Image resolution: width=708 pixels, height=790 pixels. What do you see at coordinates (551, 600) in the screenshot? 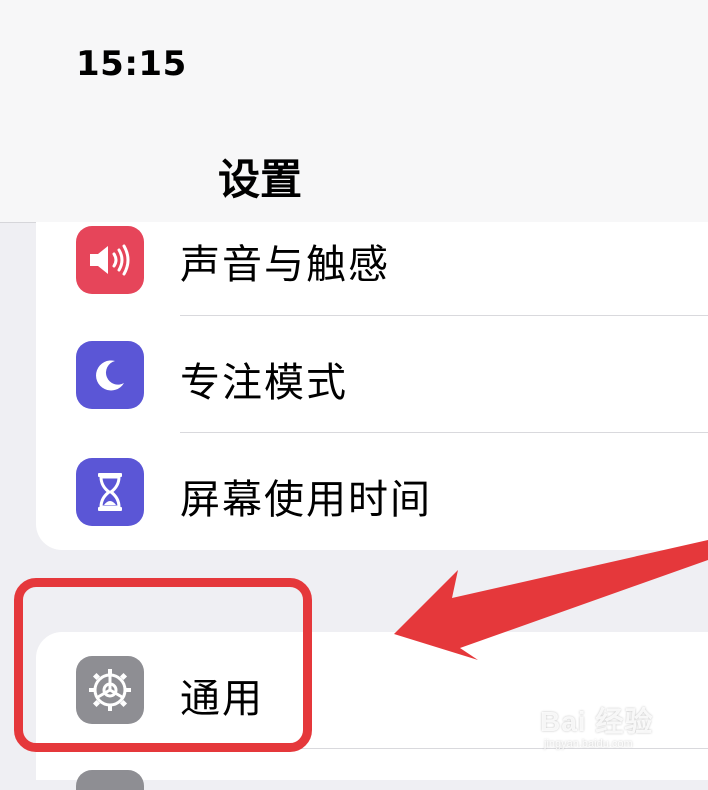
I see `pointer-arrow-icon` at bounding box center [551, 600].